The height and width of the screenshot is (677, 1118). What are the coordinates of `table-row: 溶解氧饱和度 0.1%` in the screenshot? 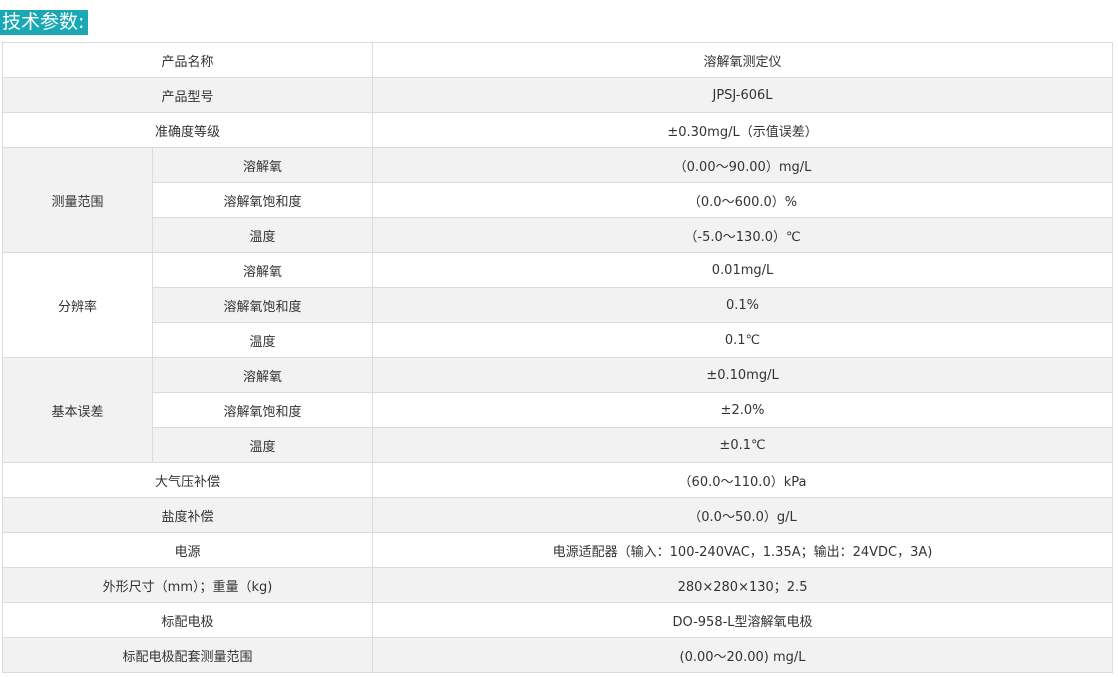 It's located at (558, 305).